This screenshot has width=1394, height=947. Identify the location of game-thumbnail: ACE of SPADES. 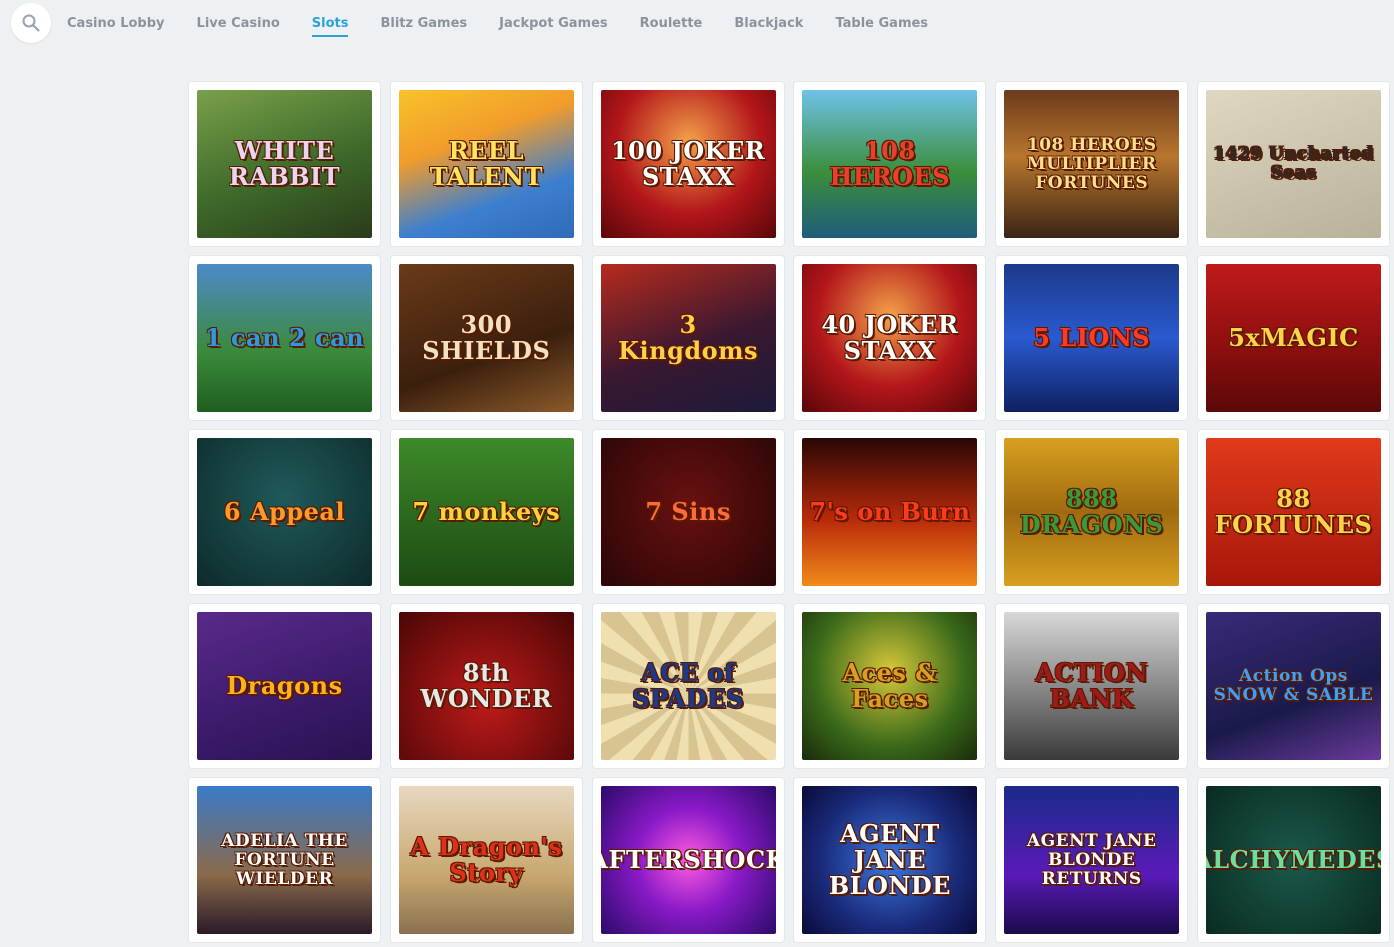
(688, 686).